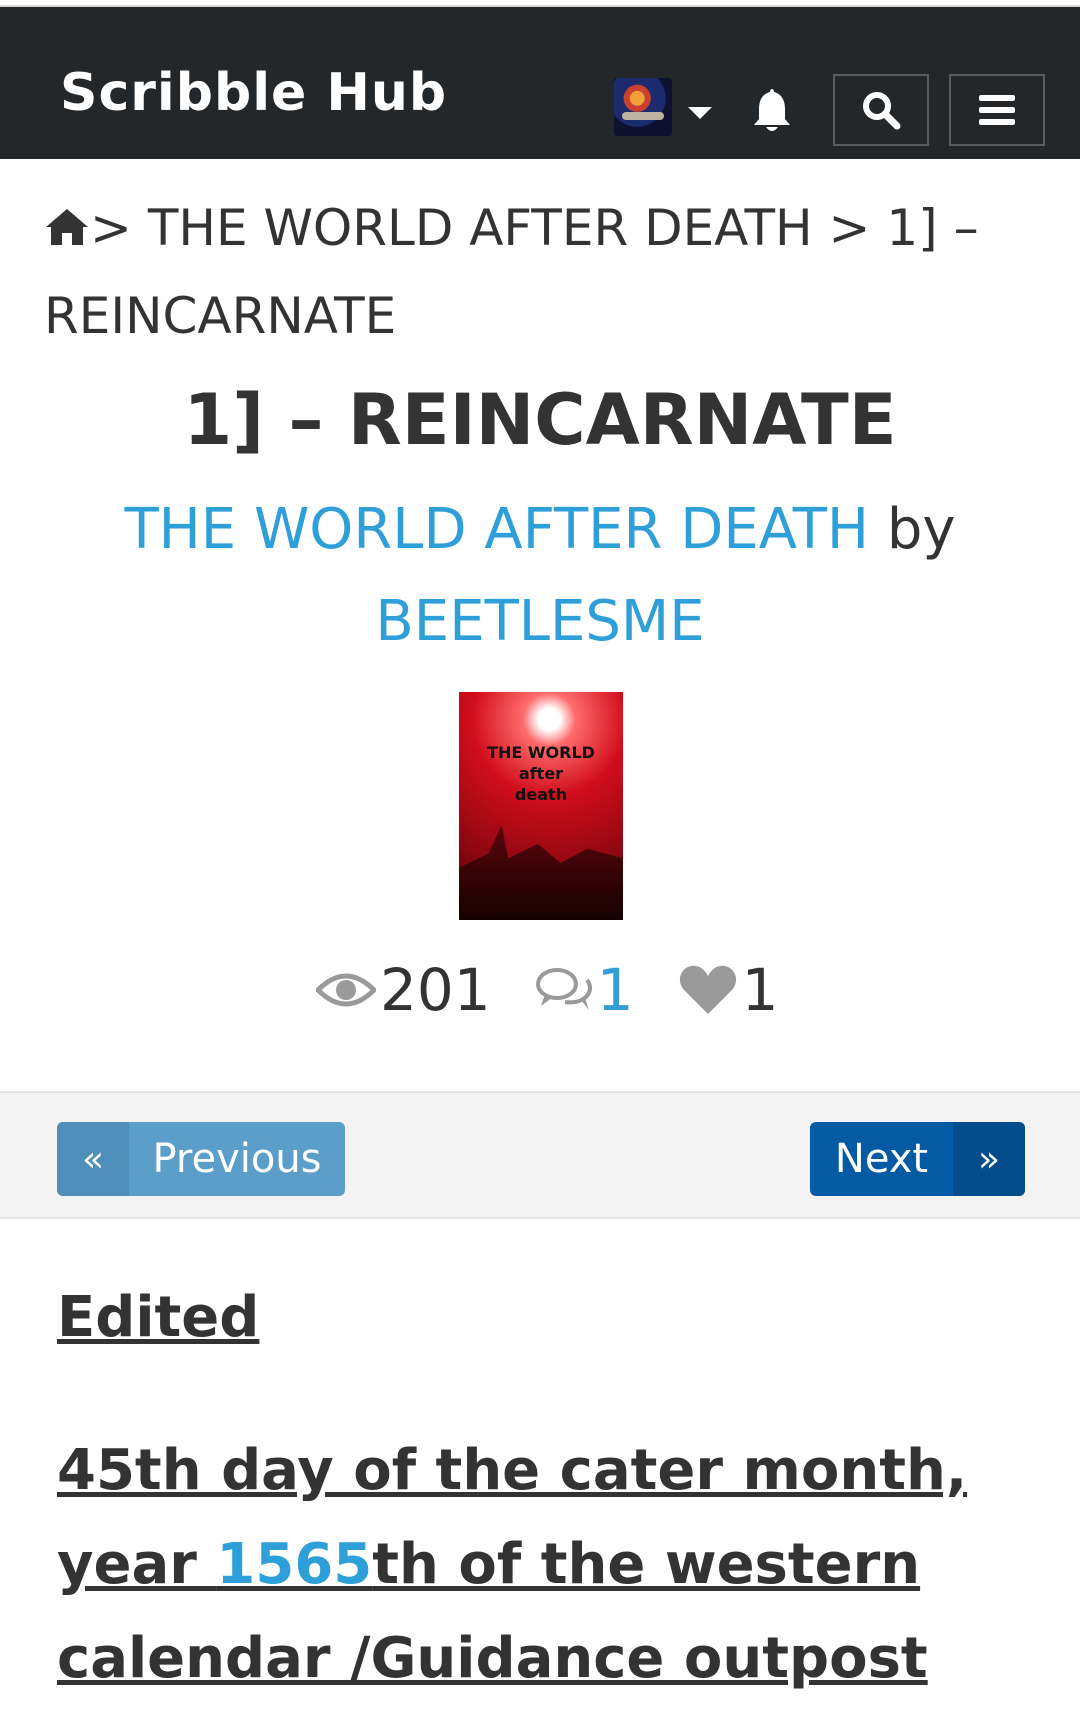 The image size is (1080, 1734). Describe the element at coordinates (540, 83) in the screenshot. I see `site-header: Scribble Hub` at that location.